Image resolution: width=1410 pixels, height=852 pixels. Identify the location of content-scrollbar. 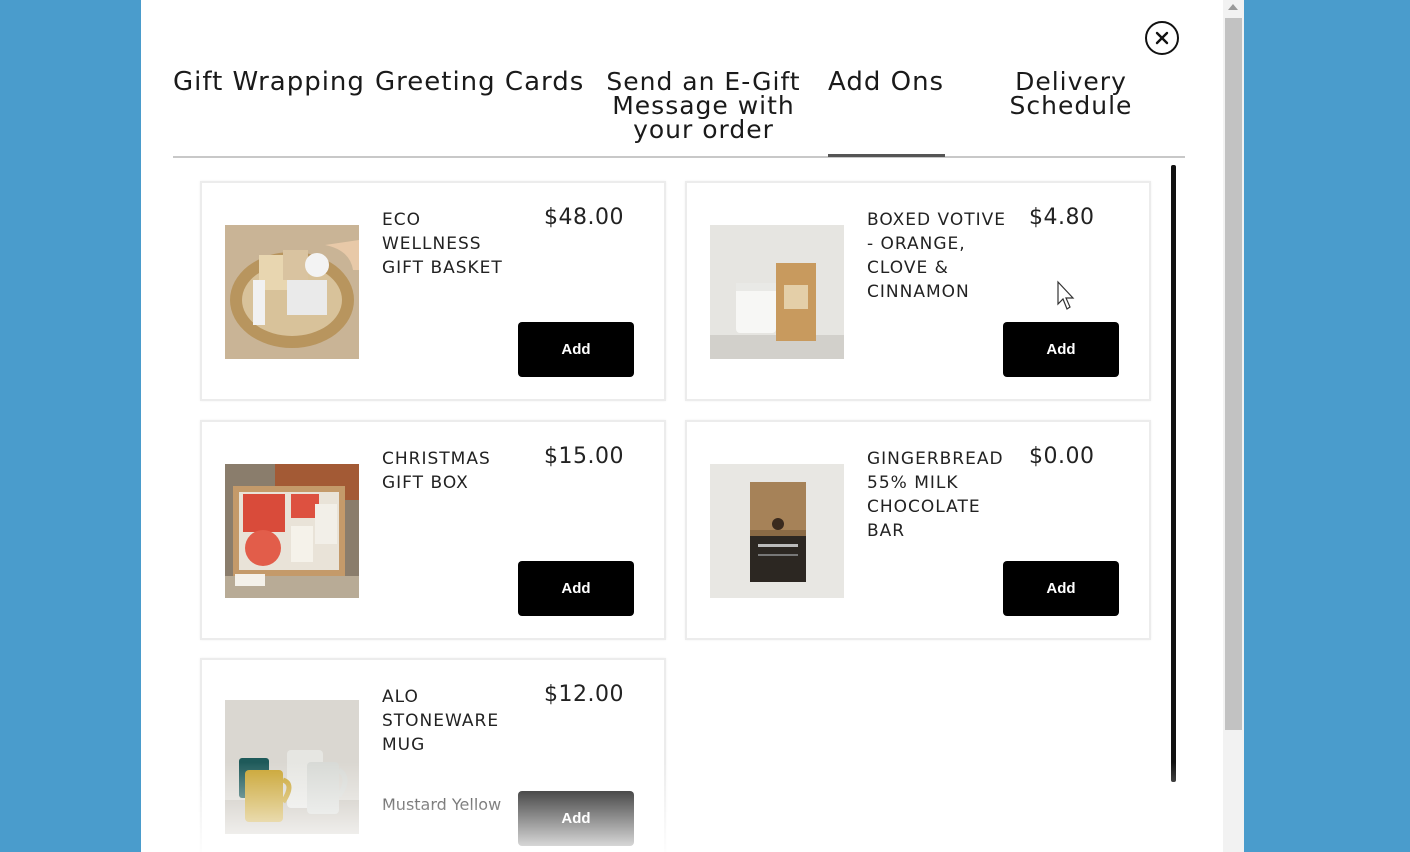
(1173, 473).